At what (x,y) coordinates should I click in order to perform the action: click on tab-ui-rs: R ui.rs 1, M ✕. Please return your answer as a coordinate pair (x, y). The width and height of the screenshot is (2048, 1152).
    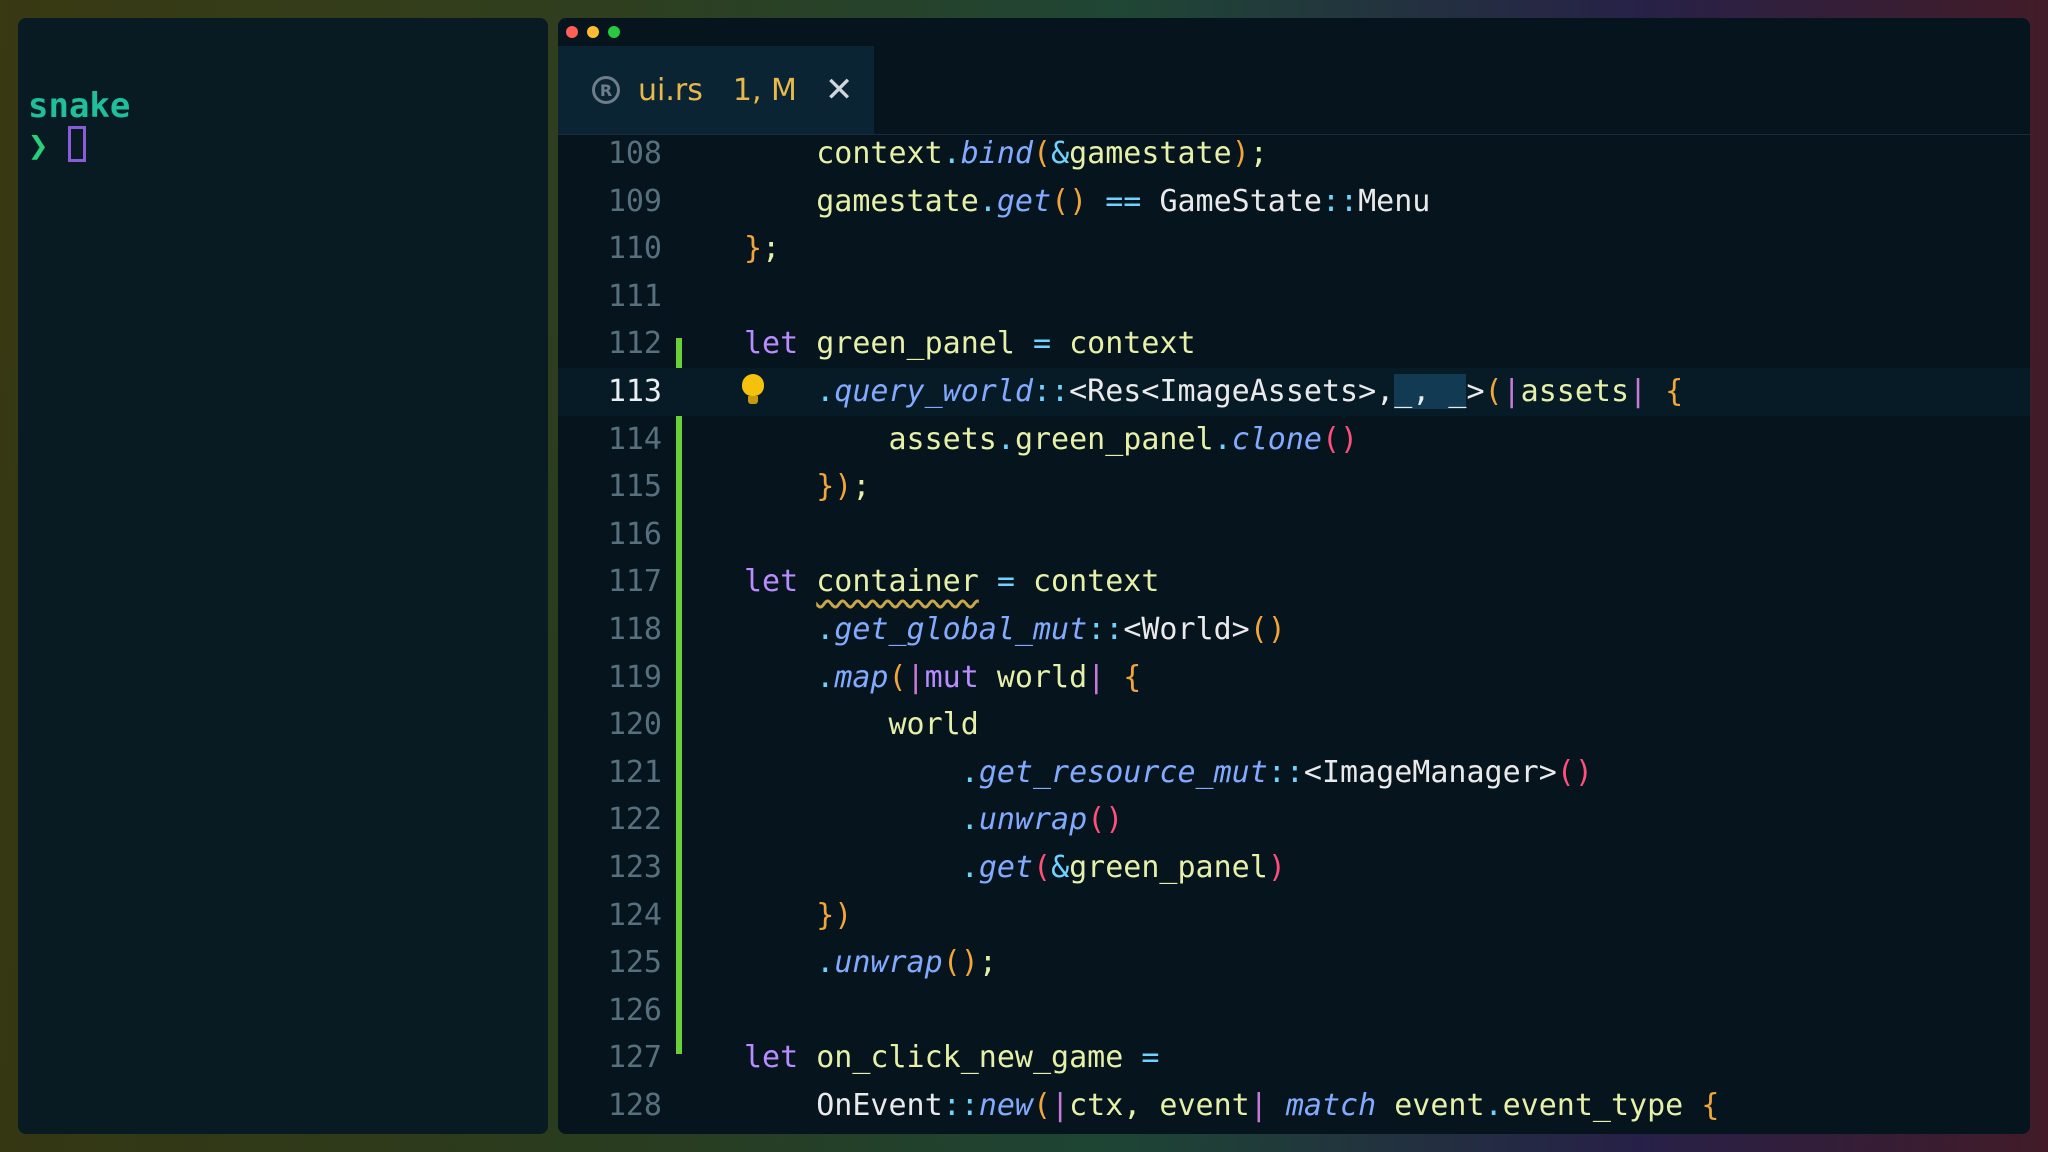
    Looking at the image, I should click on (716, 90).